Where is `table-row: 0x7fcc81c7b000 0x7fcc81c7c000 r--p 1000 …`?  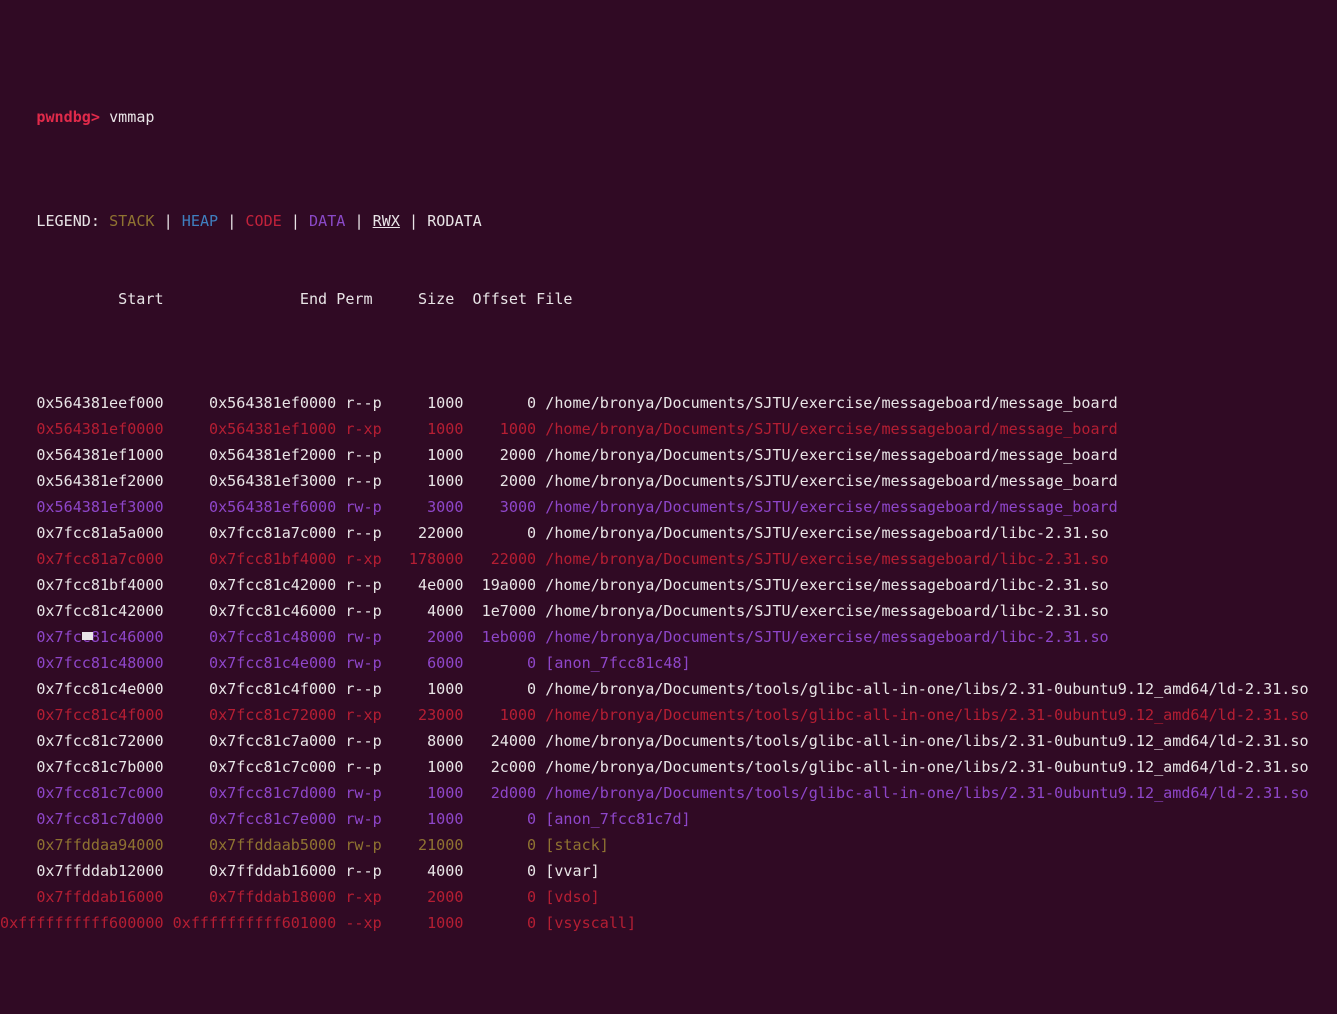
table-row: 0x7fcc81c7b000 0x7fcc81c7c000 r--p 1000 … is located at coordinates (654, 767).